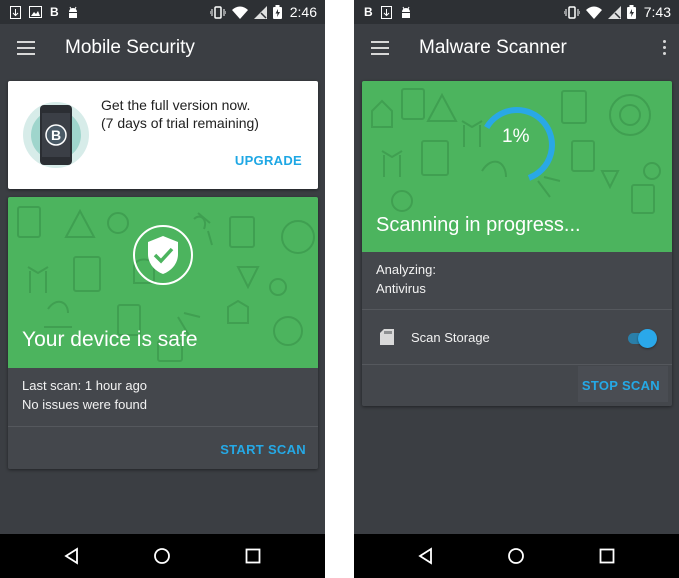 This screenshot has width=679, height=578. I want to click on issues-text: No issues were found, so click(85, 404).